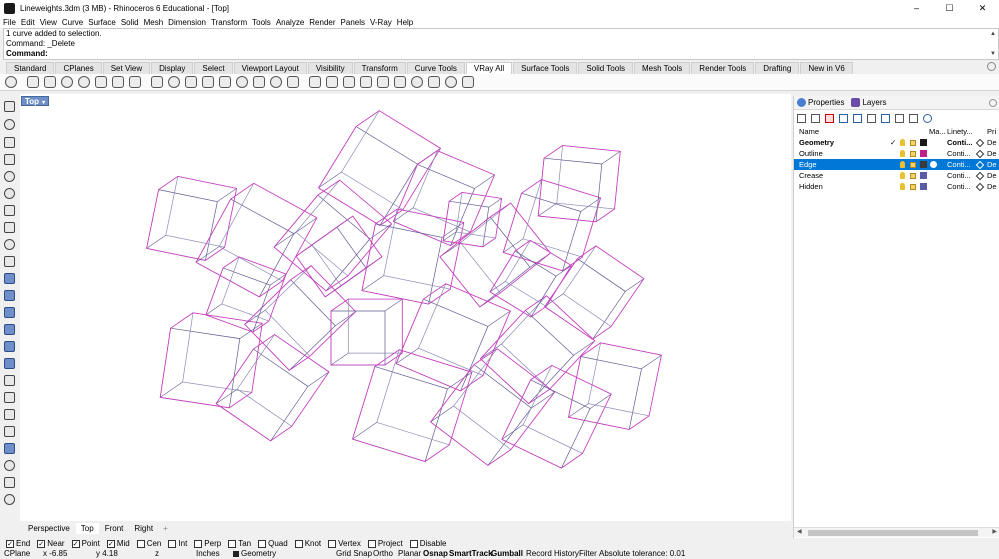 The image size is (999, 559). What do you see at coordinates (843, 118) in the screenshot?
I see `move-up-icon` at bounding box center [843, 118].